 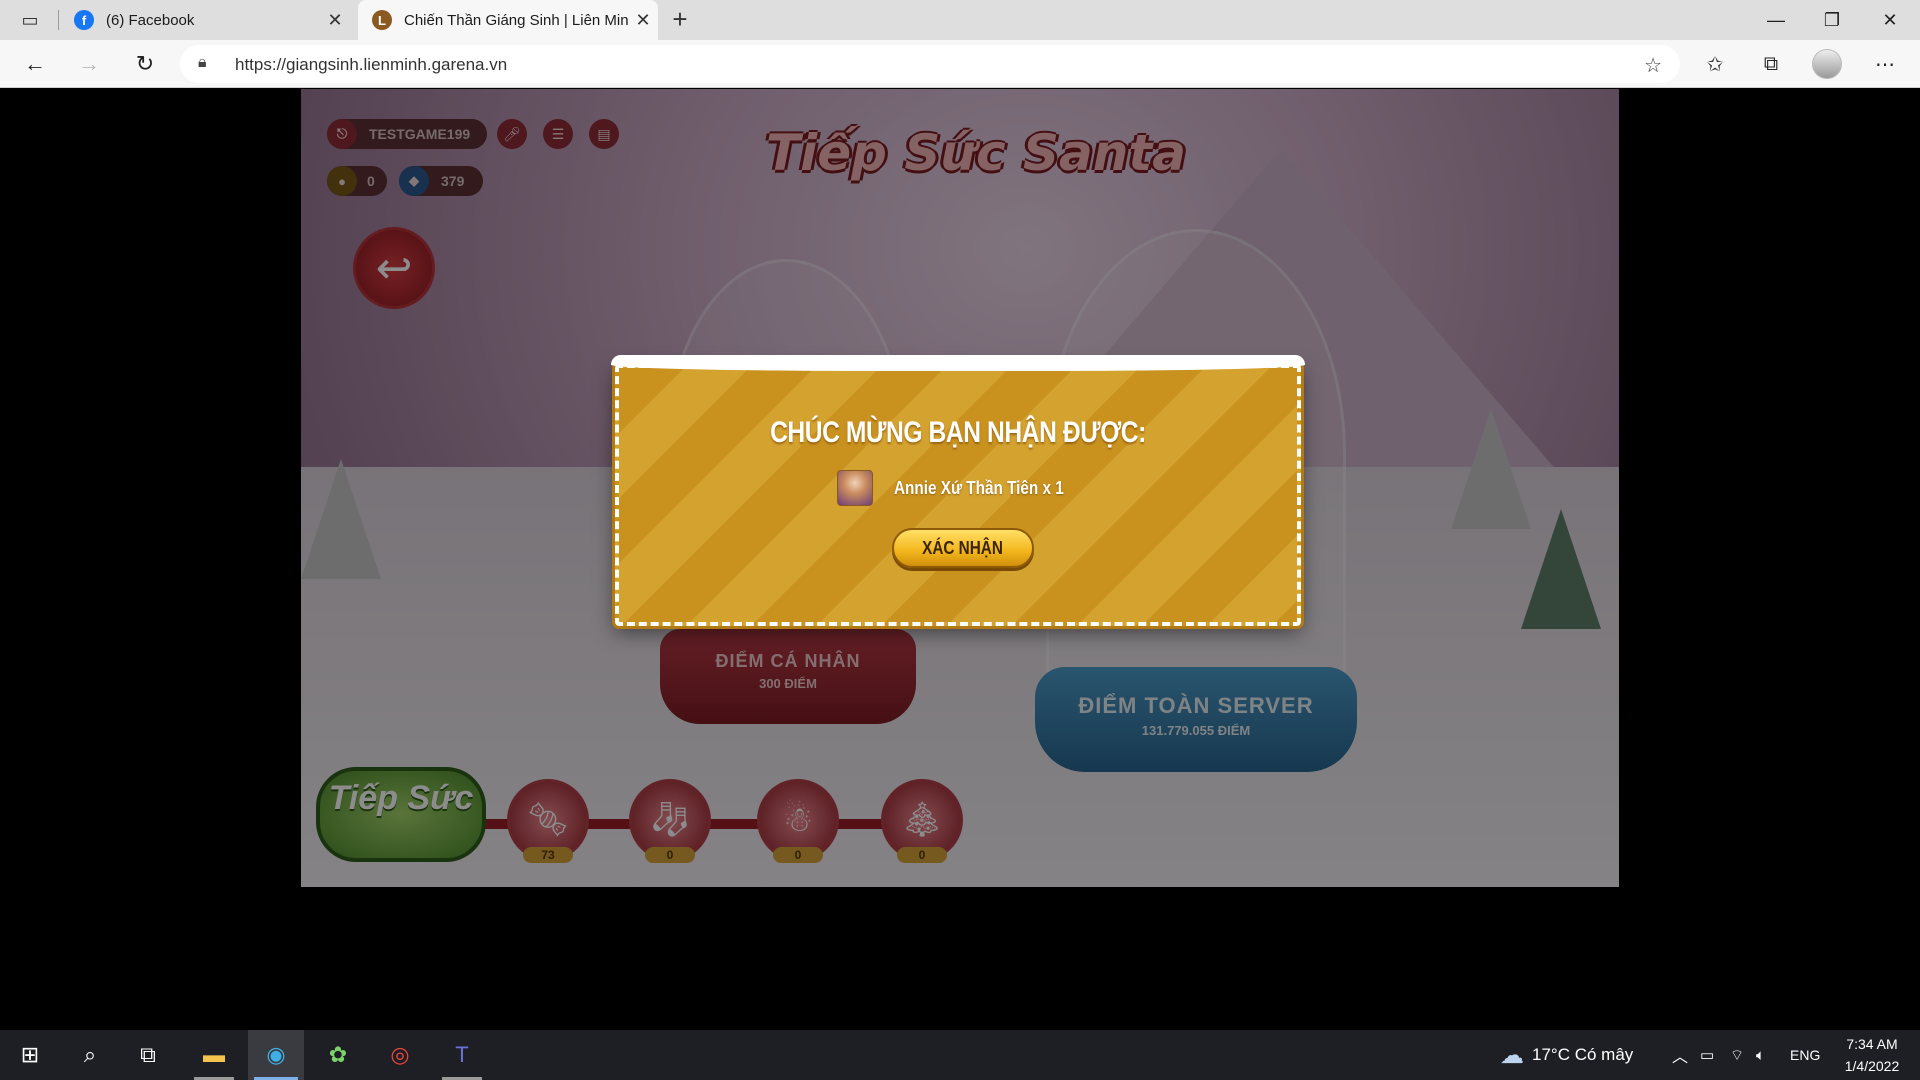 I want to click on tab-lienminh: L Chiến Thần Giáng Sinh | Liên Min ✕, so click(x=508, y=20).